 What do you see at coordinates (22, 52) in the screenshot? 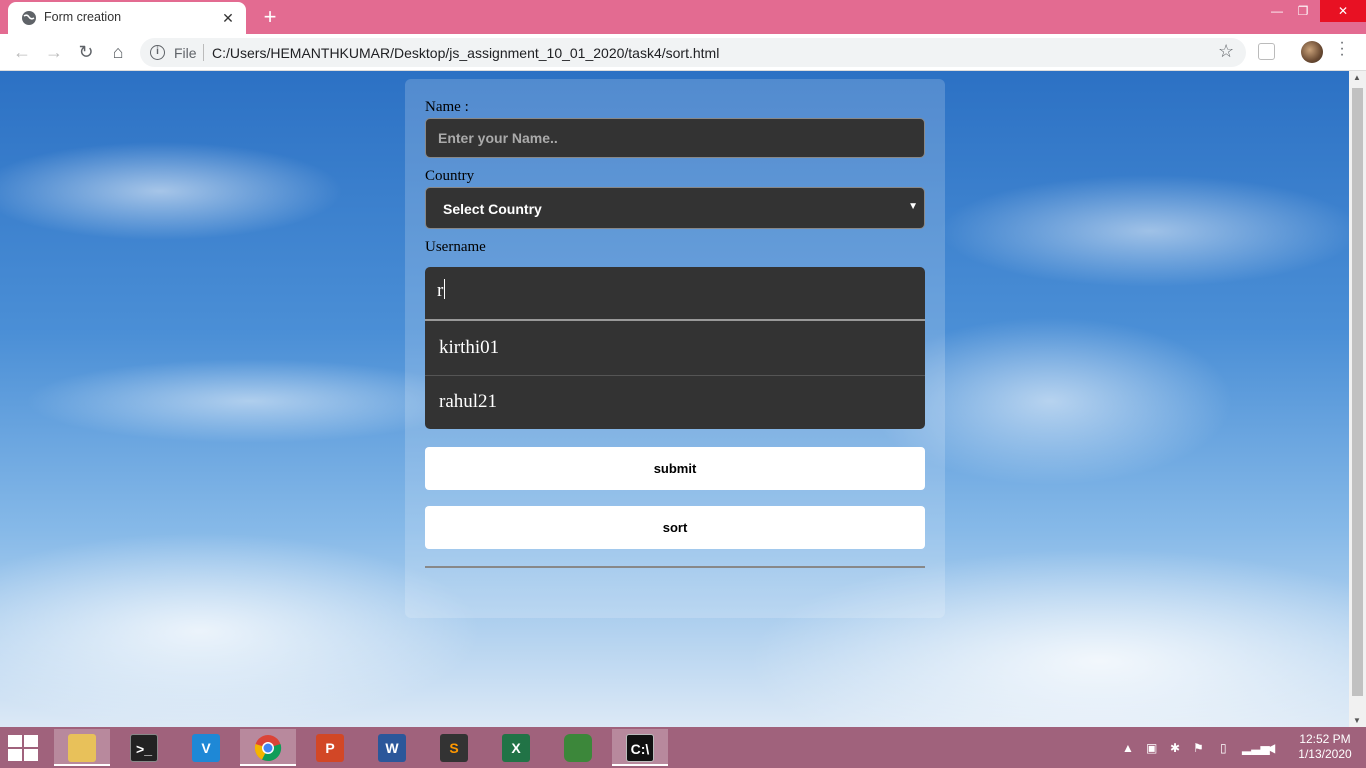
I see `back-arrow-icon: ←` at bounding box center [22, 52].